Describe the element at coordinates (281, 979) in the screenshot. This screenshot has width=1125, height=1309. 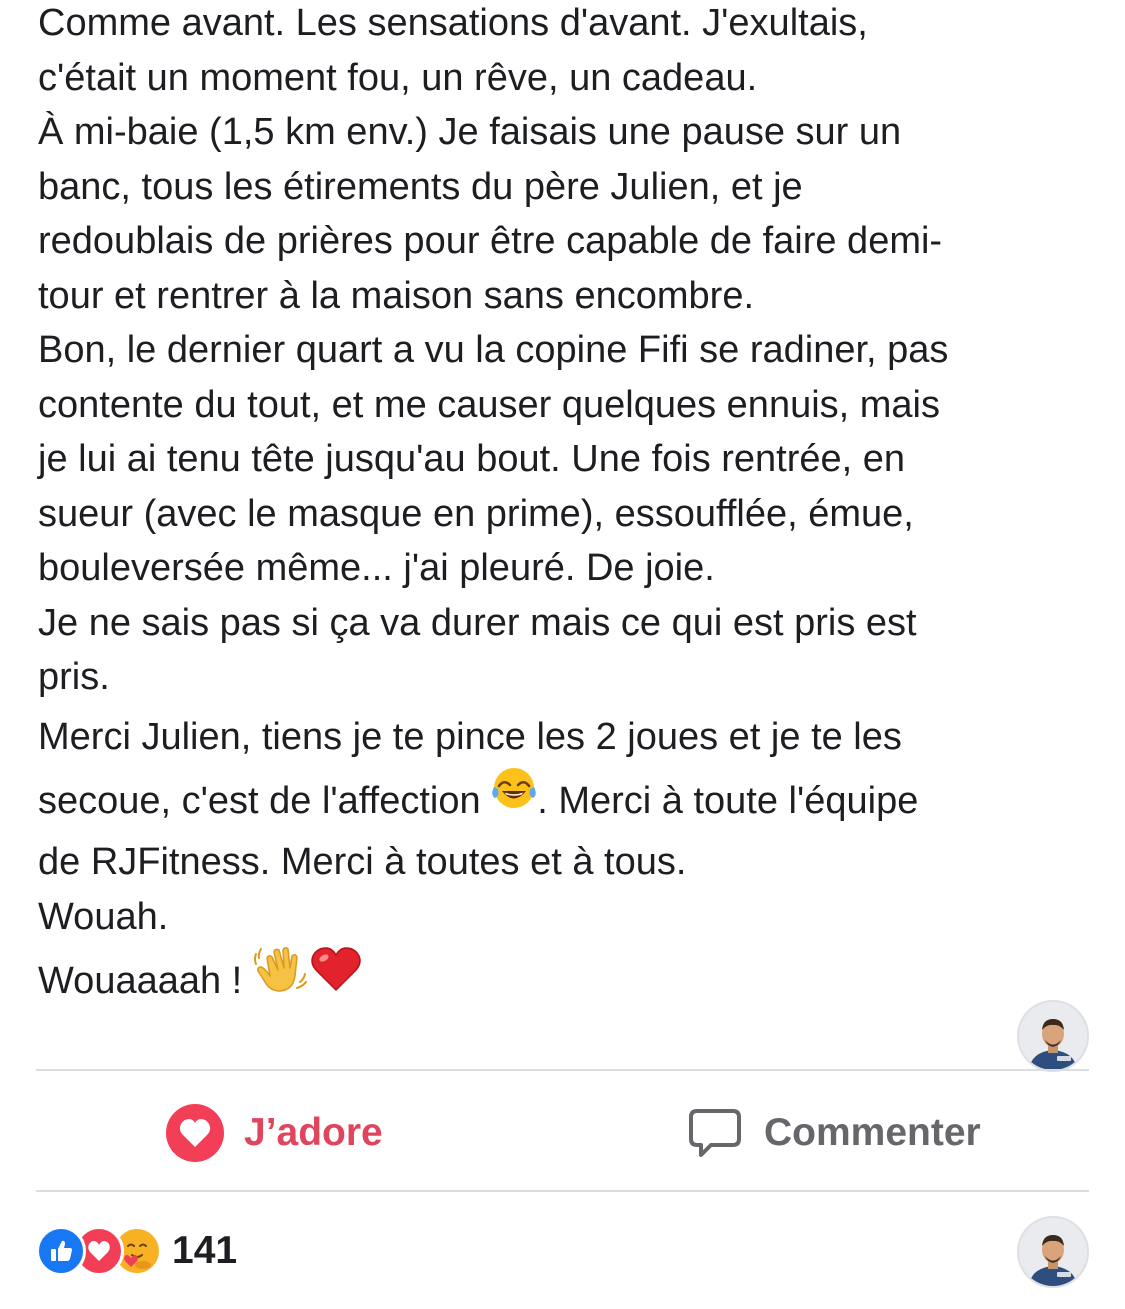
I see `waving-hand-icon` at that location.